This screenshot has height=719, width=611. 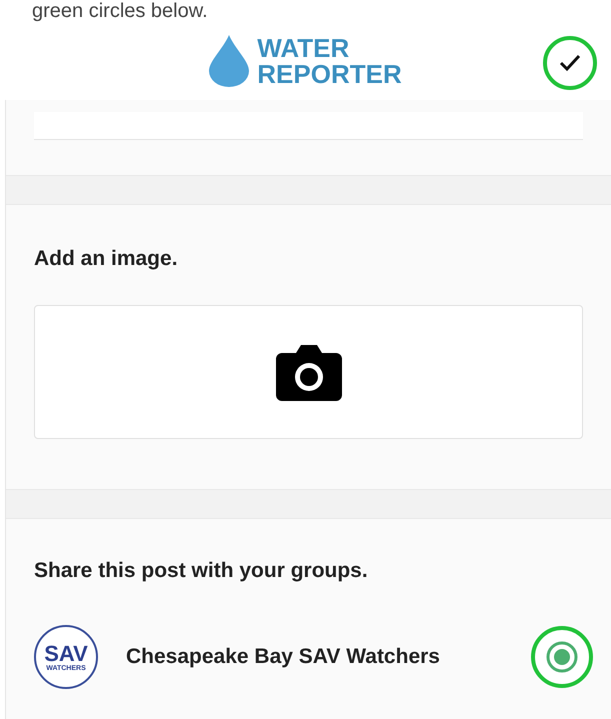 I want to click on text-field, so click(x=308, y=126).